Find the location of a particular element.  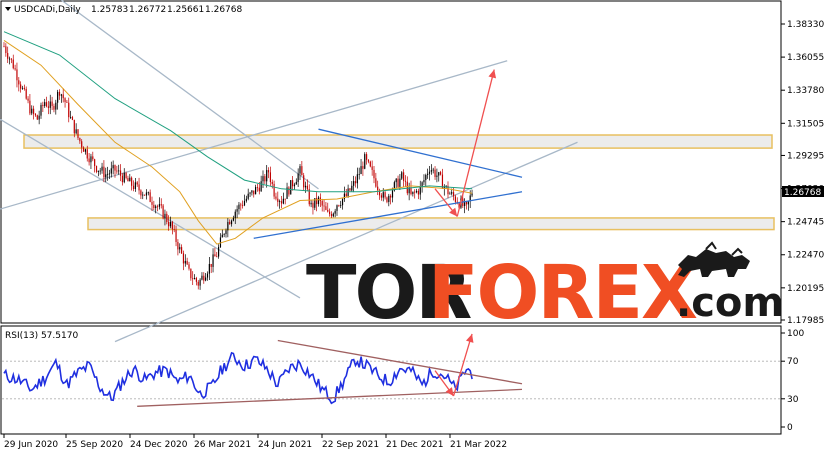

price-tick-label: 1.17985 is located at coordinates (805, 321).